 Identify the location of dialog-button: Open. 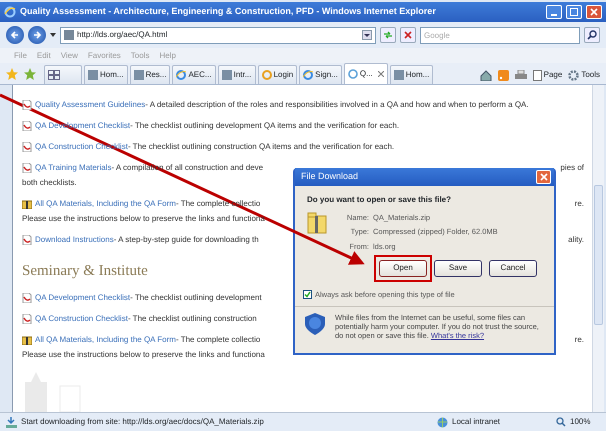
(403, 268).